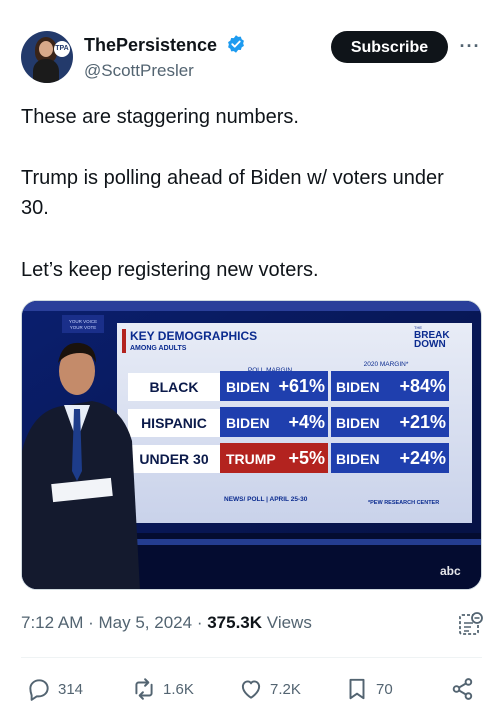 The width and height of the screenshot is (503, 720). Describe the element at coordinates (193, 336) in the screenshot. I see `graphic-title: KEY DEMOGRAPHICS` at that location.